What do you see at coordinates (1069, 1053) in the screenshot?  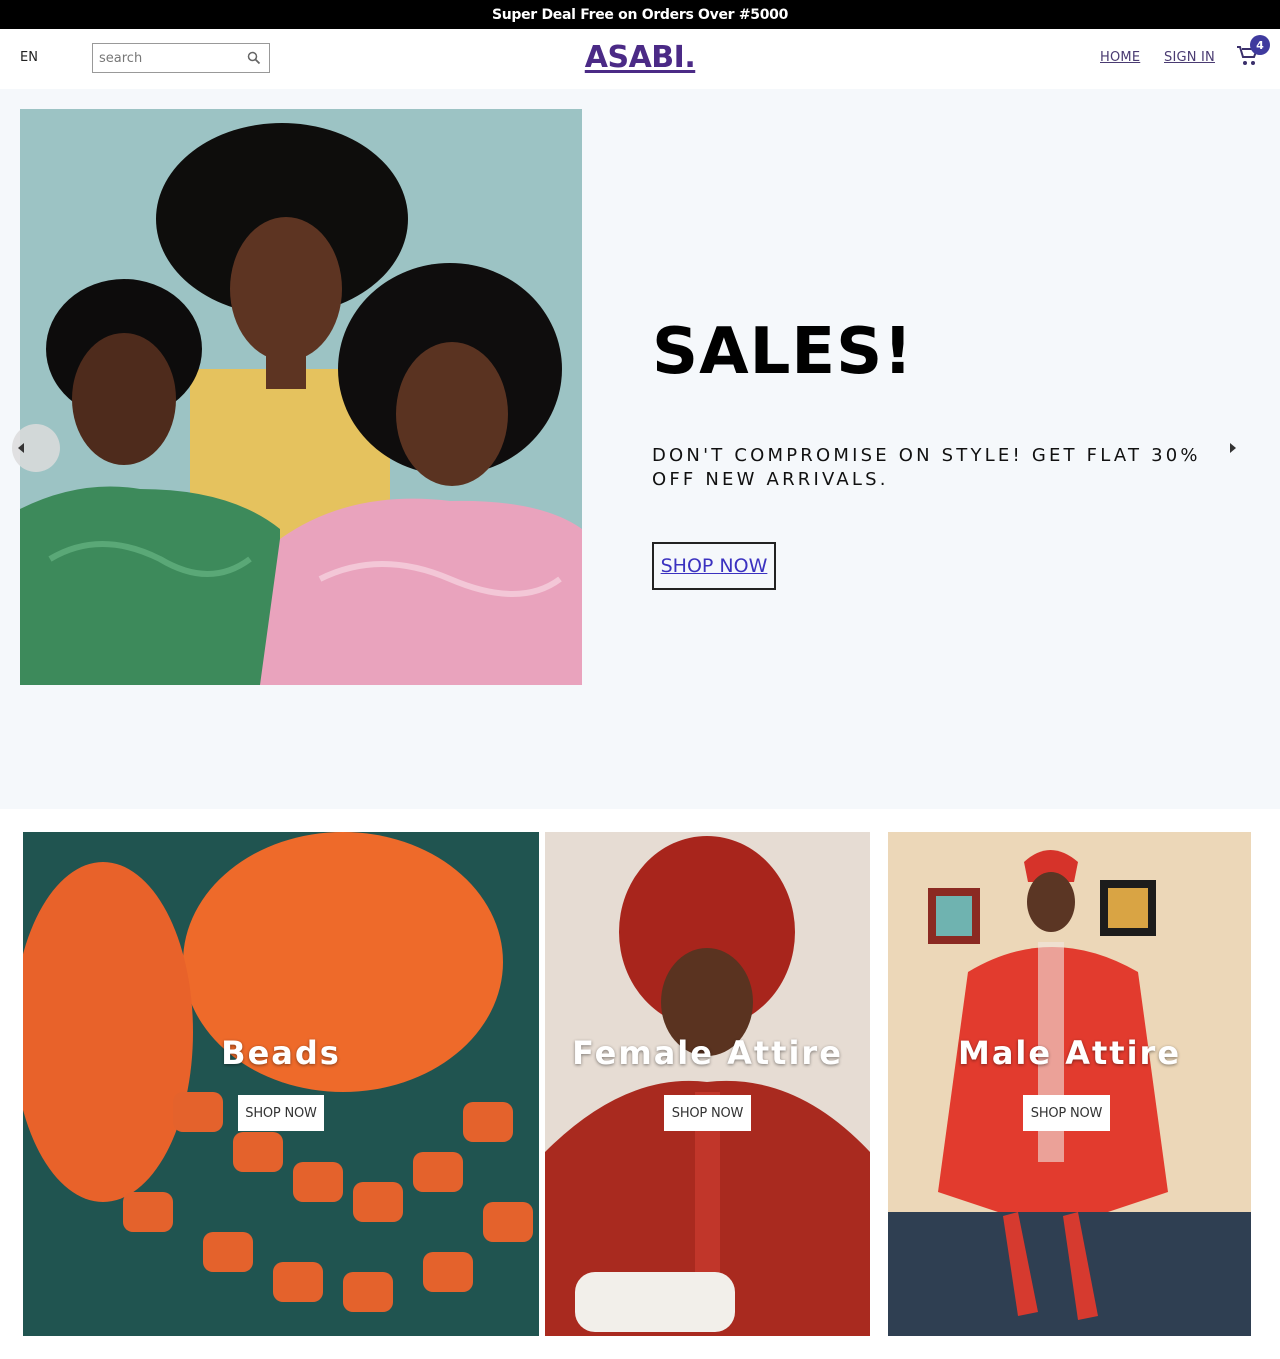 I see `category-title-male-attire: Male Attire` at bounding box center [1069, 1053].